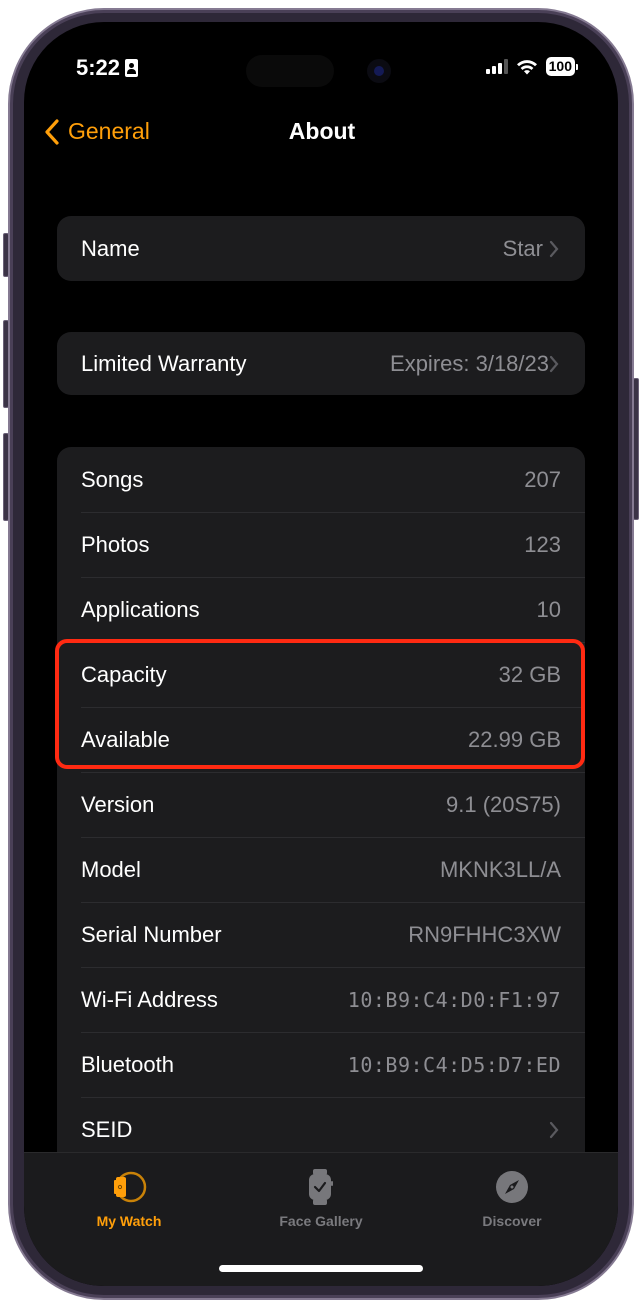 The width and height of the screenshot is (642, 1305). I want to click on row-value: 10, so click(548, 609).